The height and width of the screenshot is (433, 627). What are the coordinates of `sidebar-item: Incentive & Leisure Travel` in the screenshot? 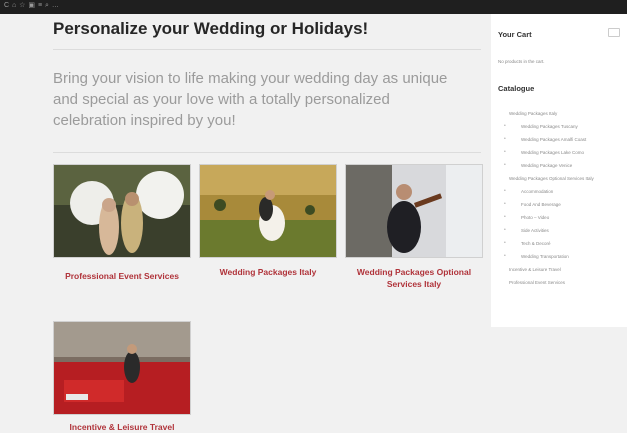 It's located at (559, 269).